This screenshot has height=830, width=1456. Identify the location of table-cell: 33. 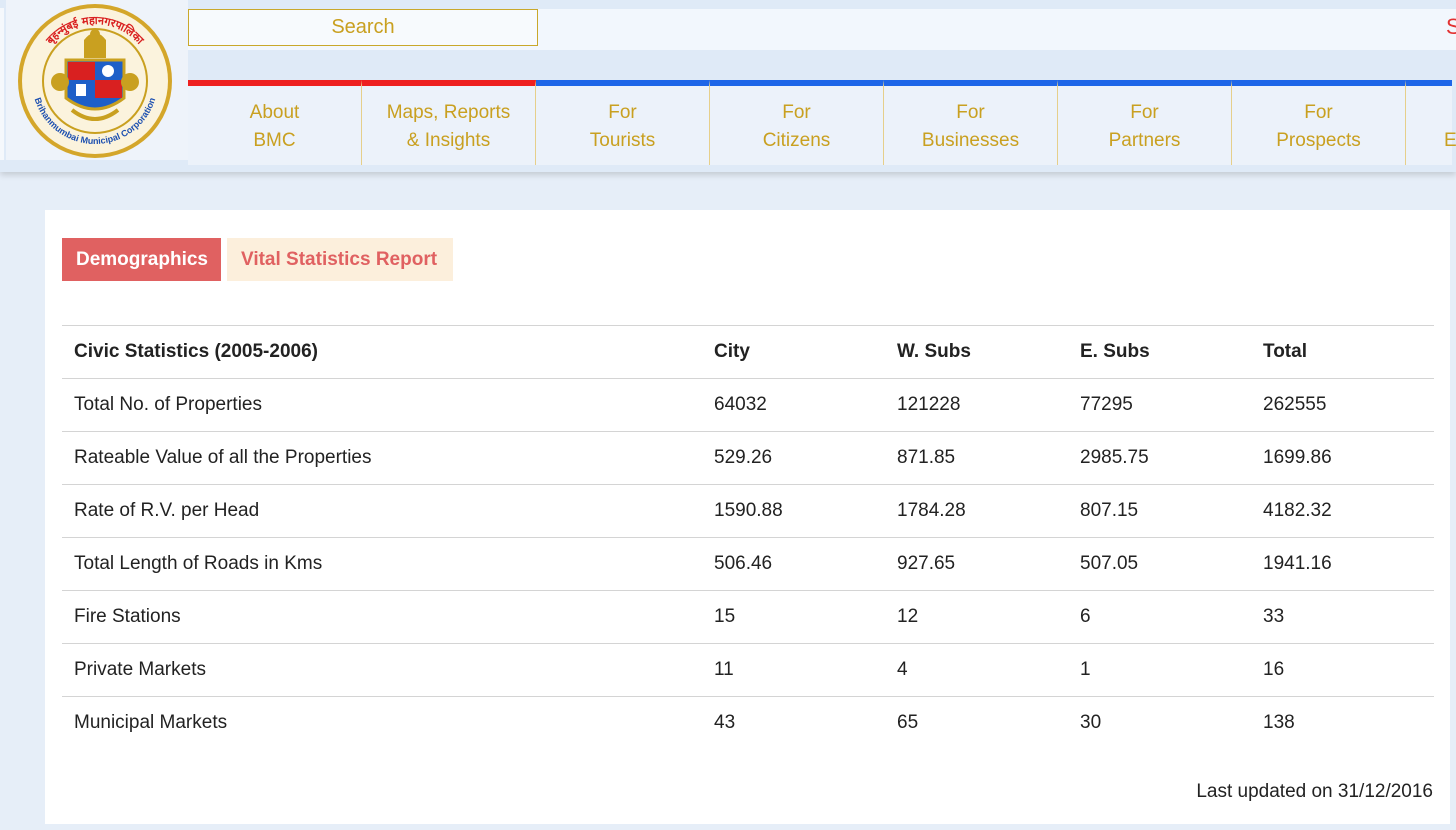
(1342, 617).